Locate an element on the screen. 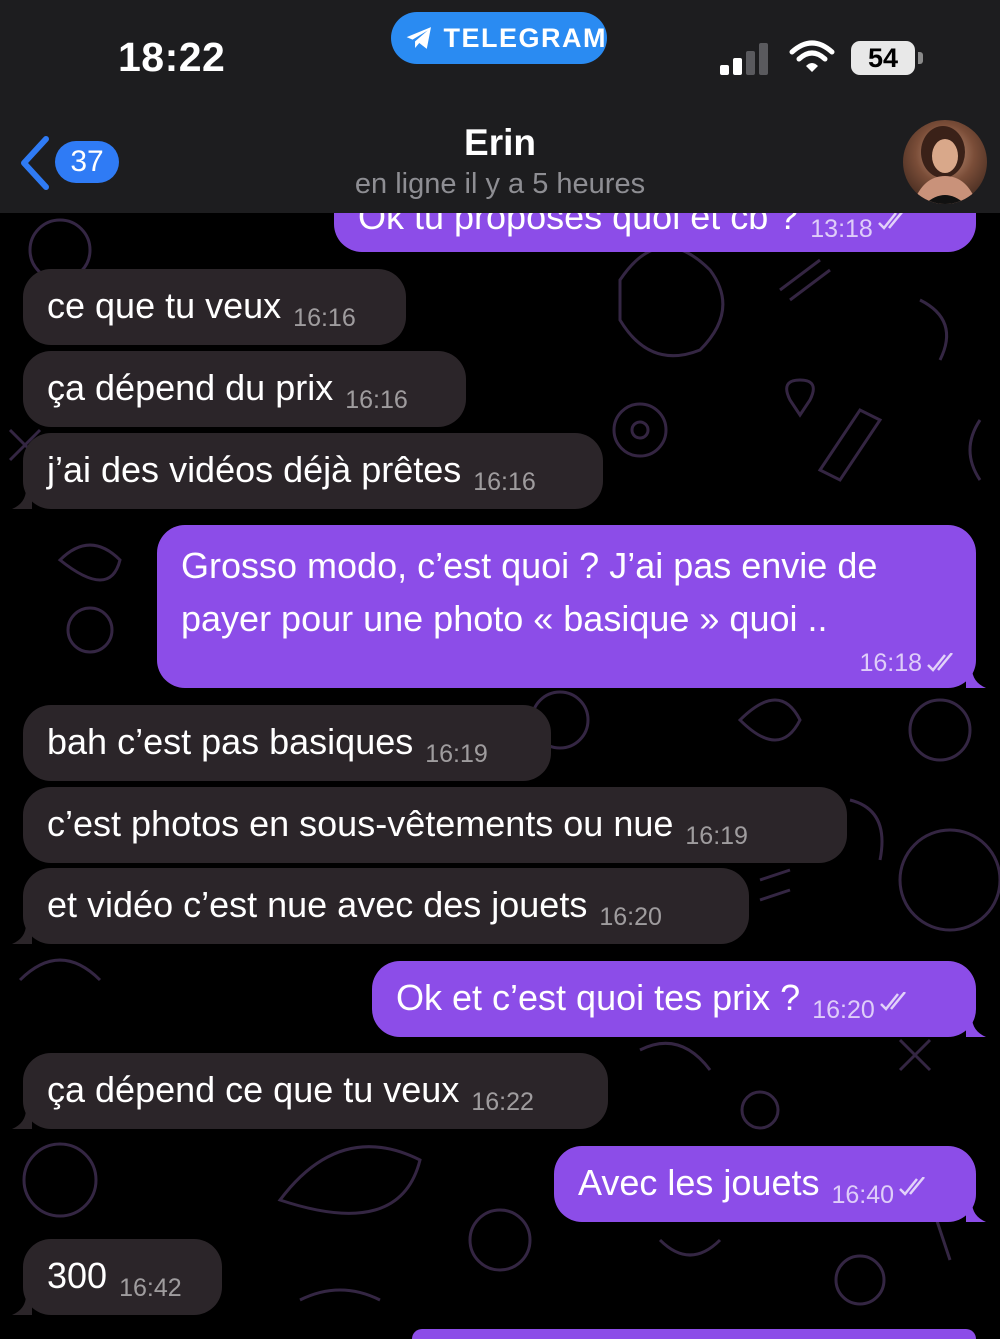 This screenshot has height=1339, width=1000. message-incoming: et vidéo c’est nue avec des jouets 16:20 is located at coordinates (386, 906).